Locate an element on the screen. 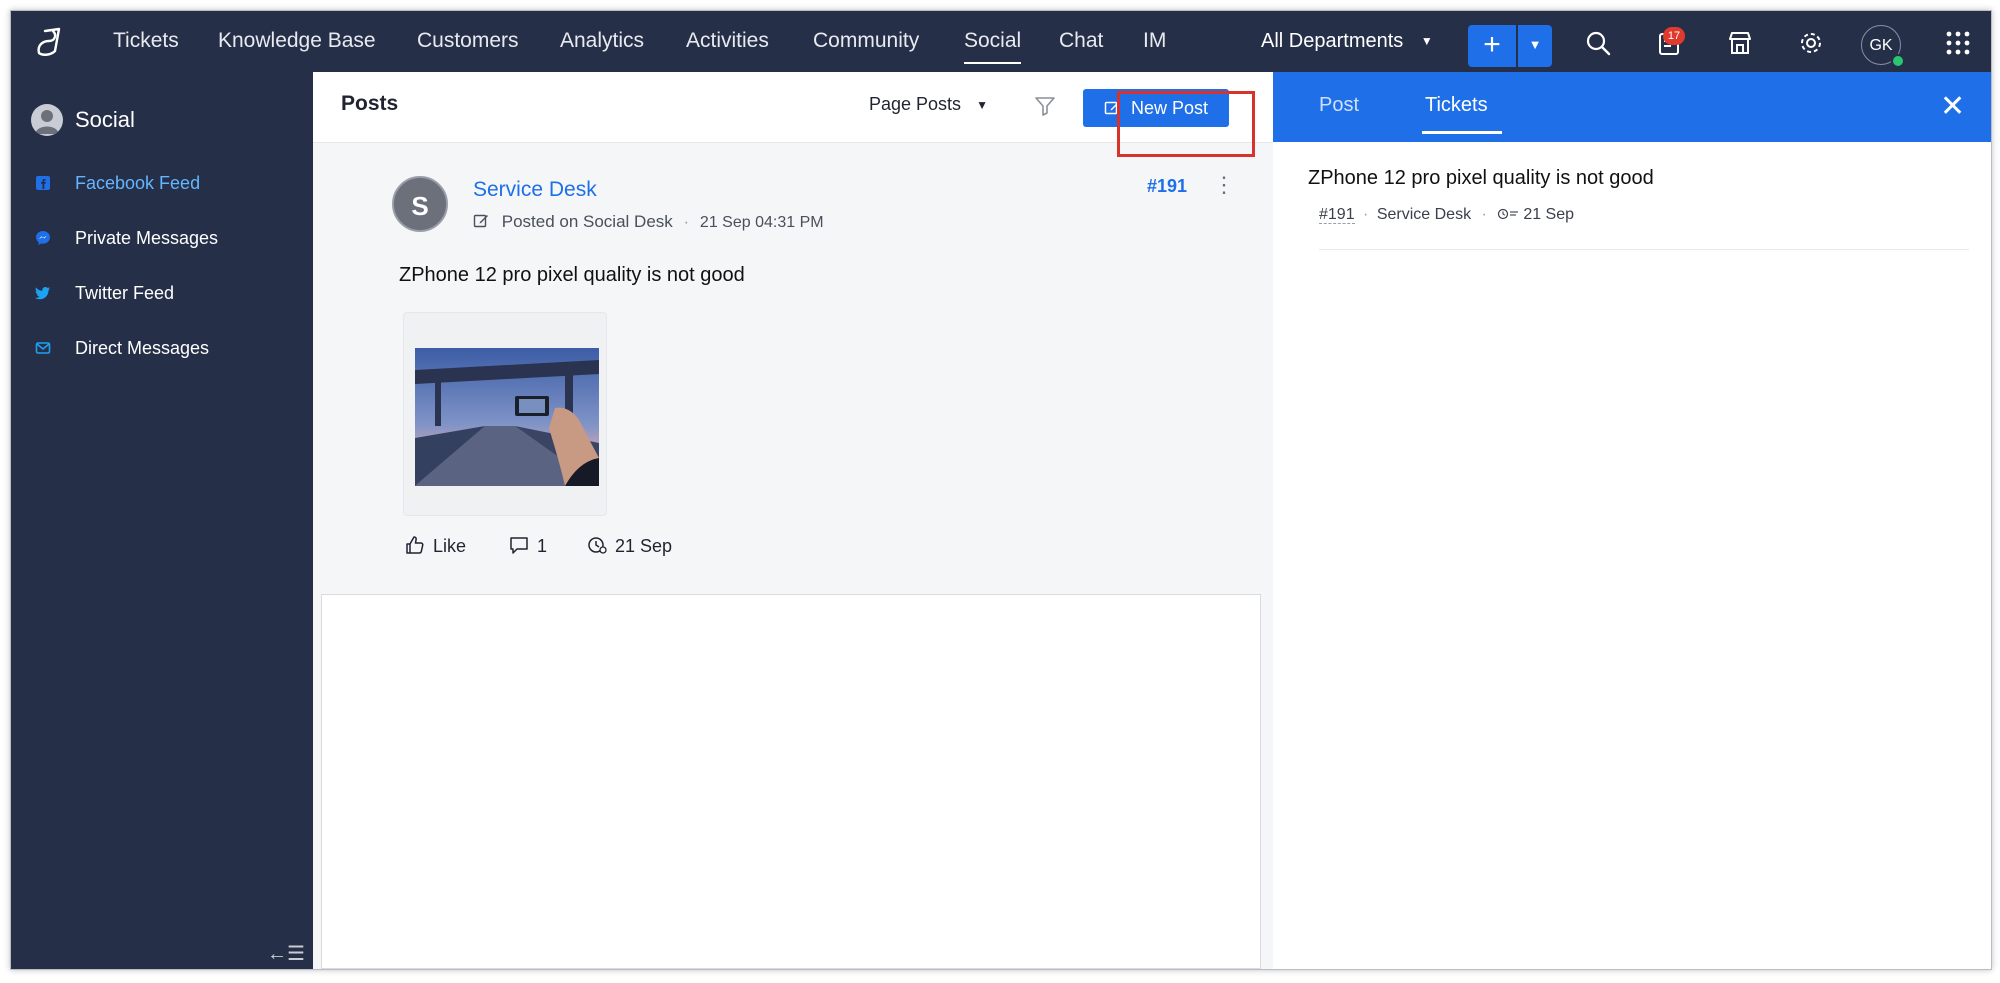  sidebar-item-label: Direct Messages is located at coordinates (142, 348).